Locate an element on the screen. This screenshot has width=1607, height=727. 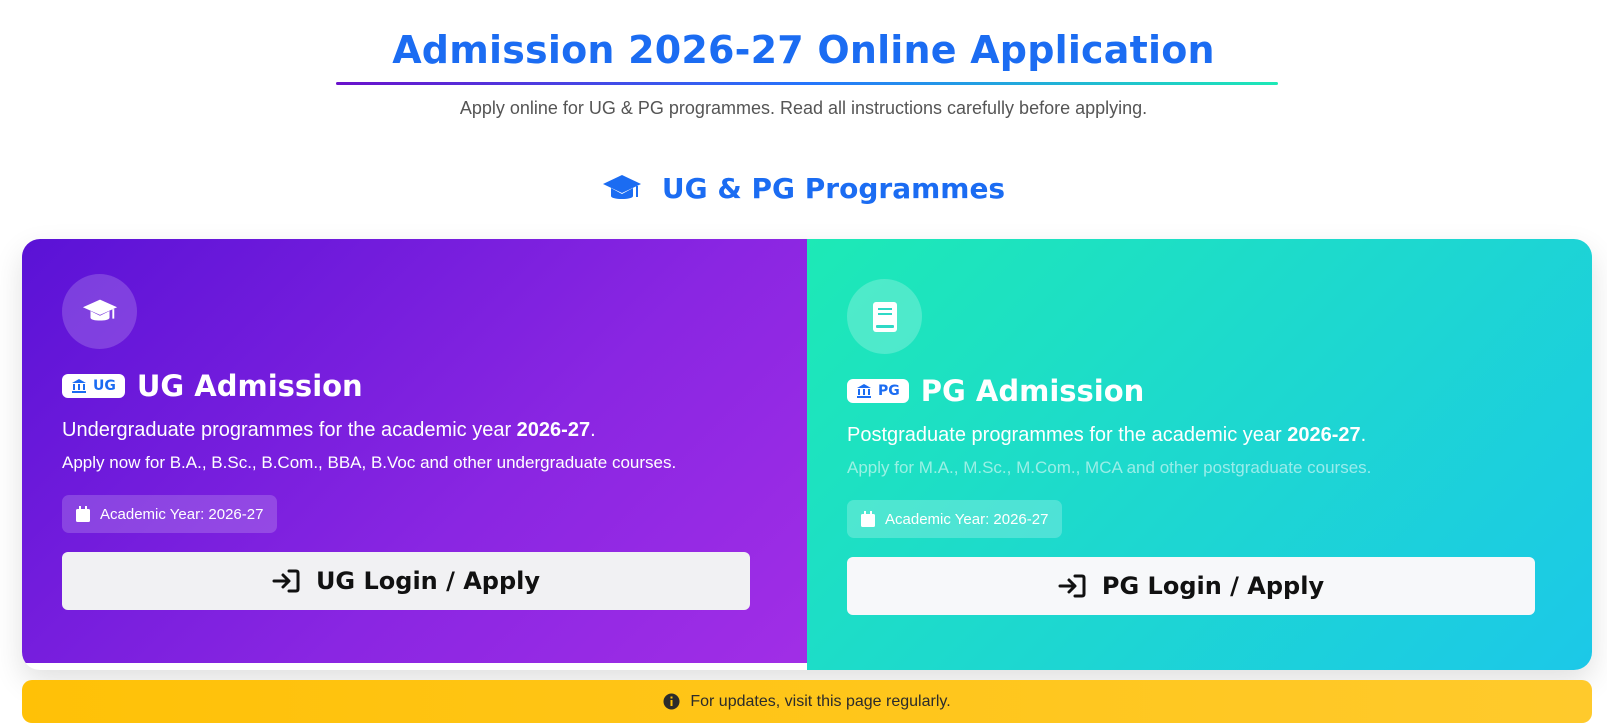
pg-academic-year-text: Academic Year: 2026-27 is located at coordinates (967, 519).